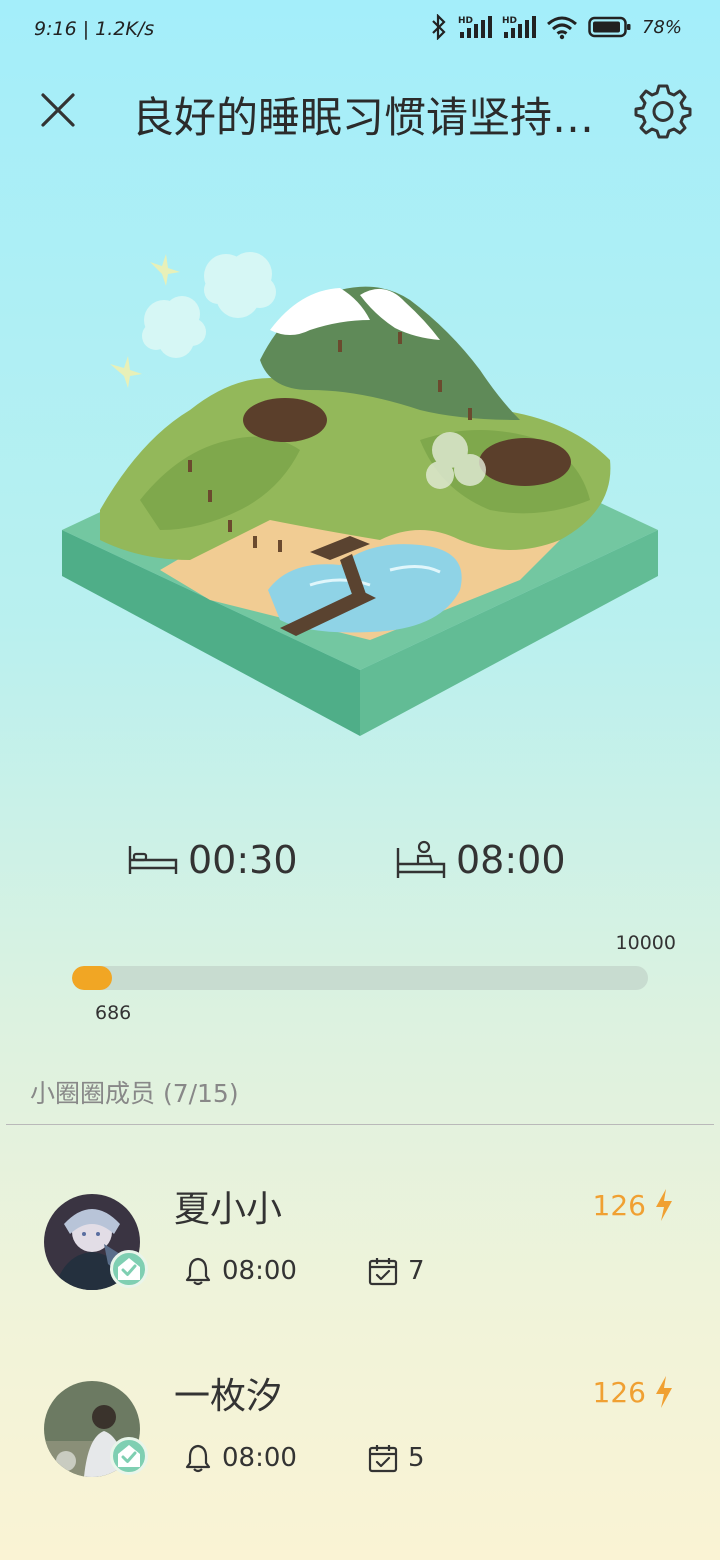 The height and width of the screenshot is (1560, 720). I want to click on member-checkin: 7, so click(396, 1271).